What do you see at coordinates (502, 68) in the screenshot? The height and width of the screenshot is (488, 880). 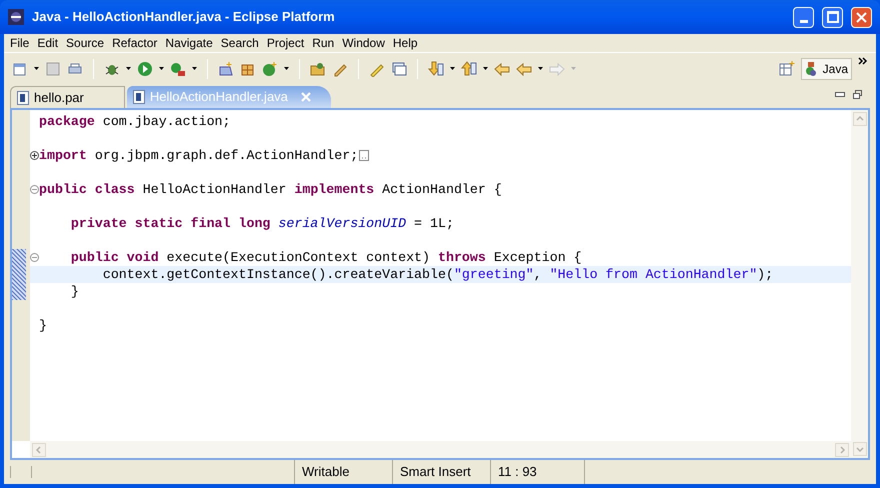 I see `last-edit-icon` at bounding box center [502, 68].